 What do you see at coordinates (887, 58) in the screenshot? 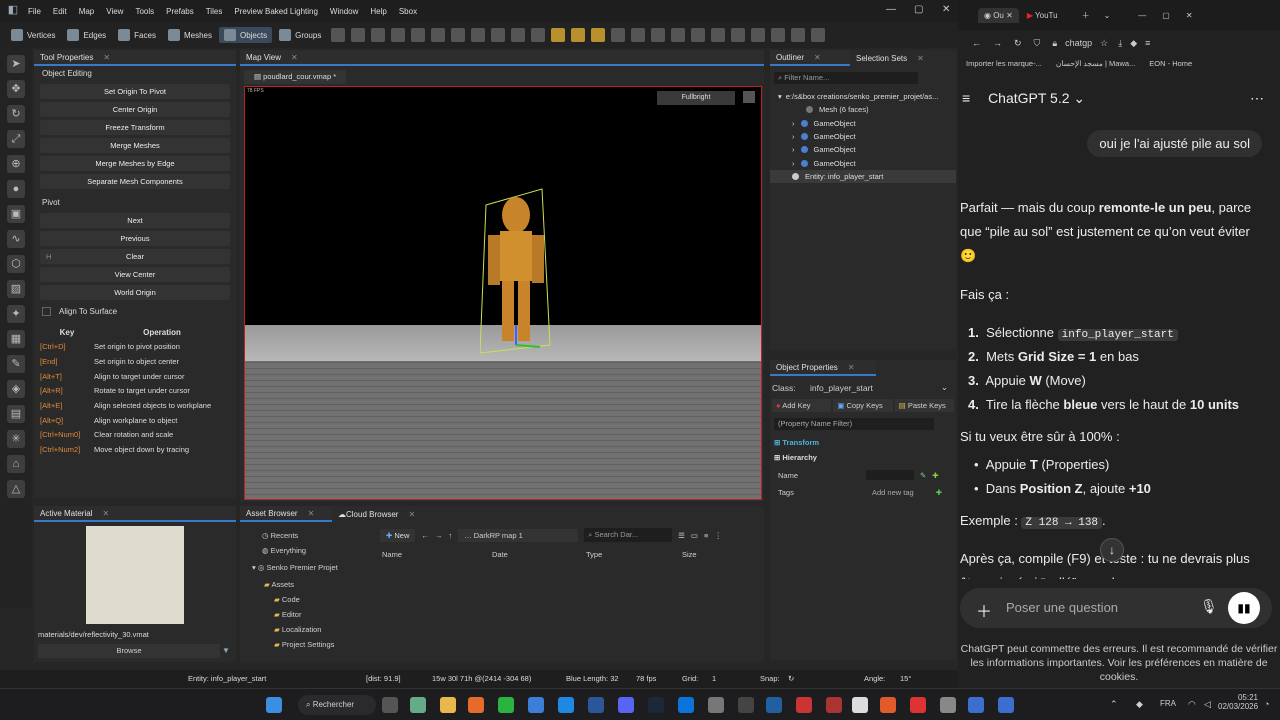
I see `tab-selection-sets: Selection Sets ✕` at bounding box center [887, 58].